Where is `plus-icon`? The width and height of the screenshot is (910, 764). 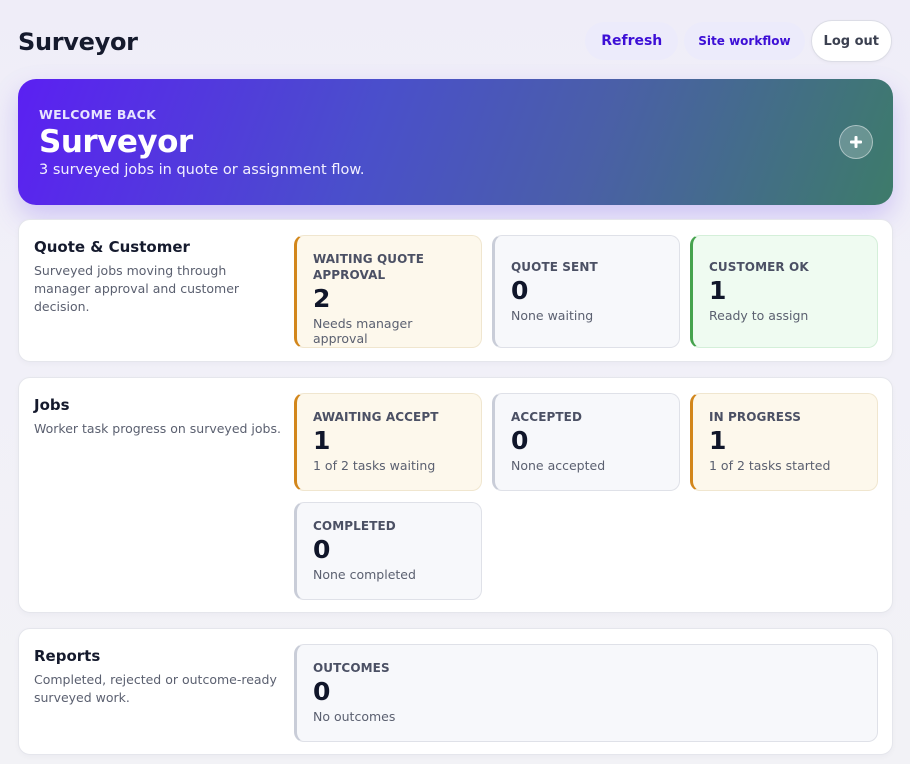 plus-icon is located at coordinates (856, 142).